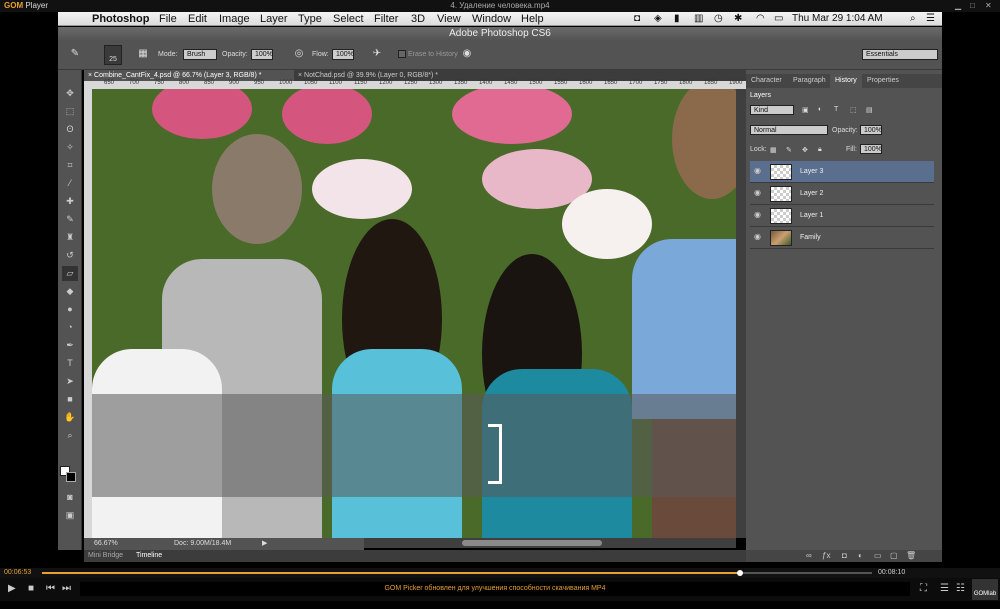 The height and width of the screenshot is (609, 1000). I want to click on dropbox-icon: ◈, so click(658, 19).